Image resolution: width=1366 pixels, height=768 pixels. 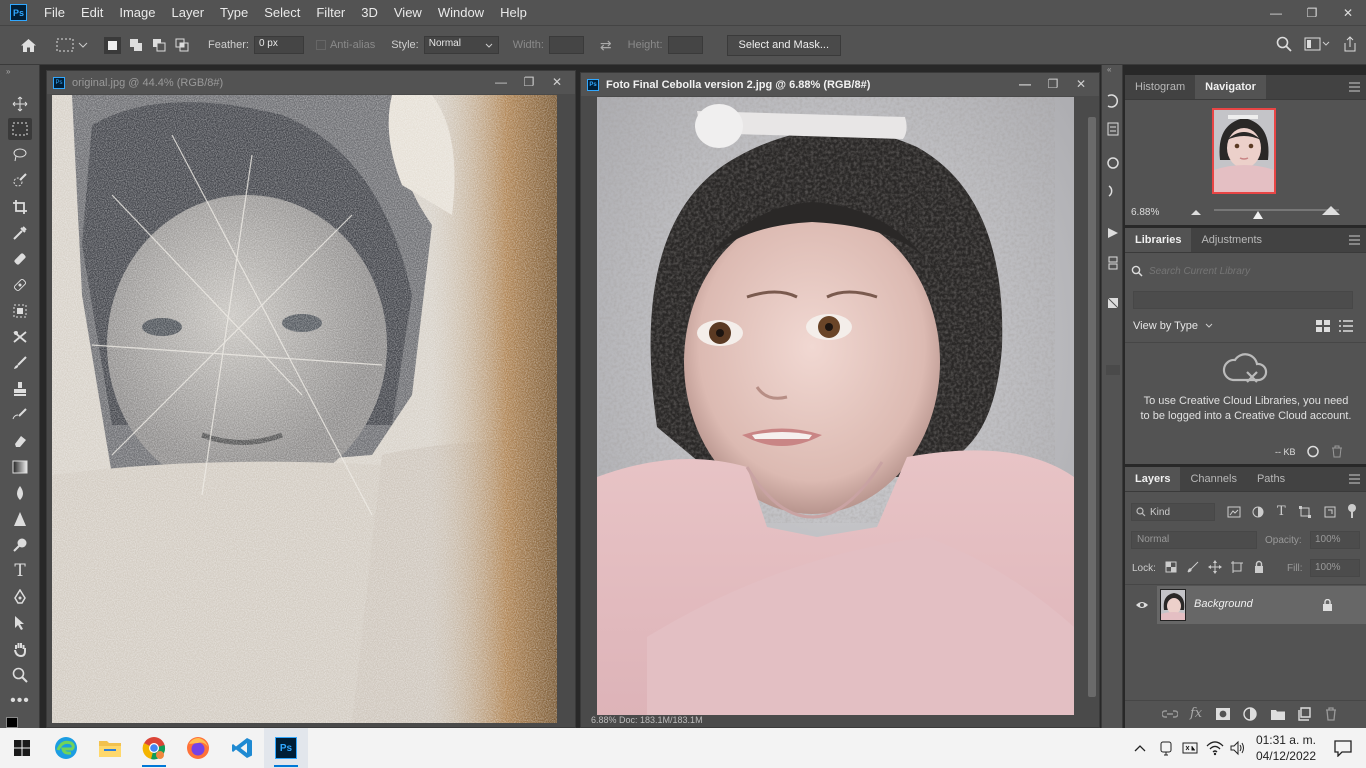 What do you see at coordinates (1335, 540) in the screenshot?
I see `opacity-input: 100%` at bounding box center [1335, 540].